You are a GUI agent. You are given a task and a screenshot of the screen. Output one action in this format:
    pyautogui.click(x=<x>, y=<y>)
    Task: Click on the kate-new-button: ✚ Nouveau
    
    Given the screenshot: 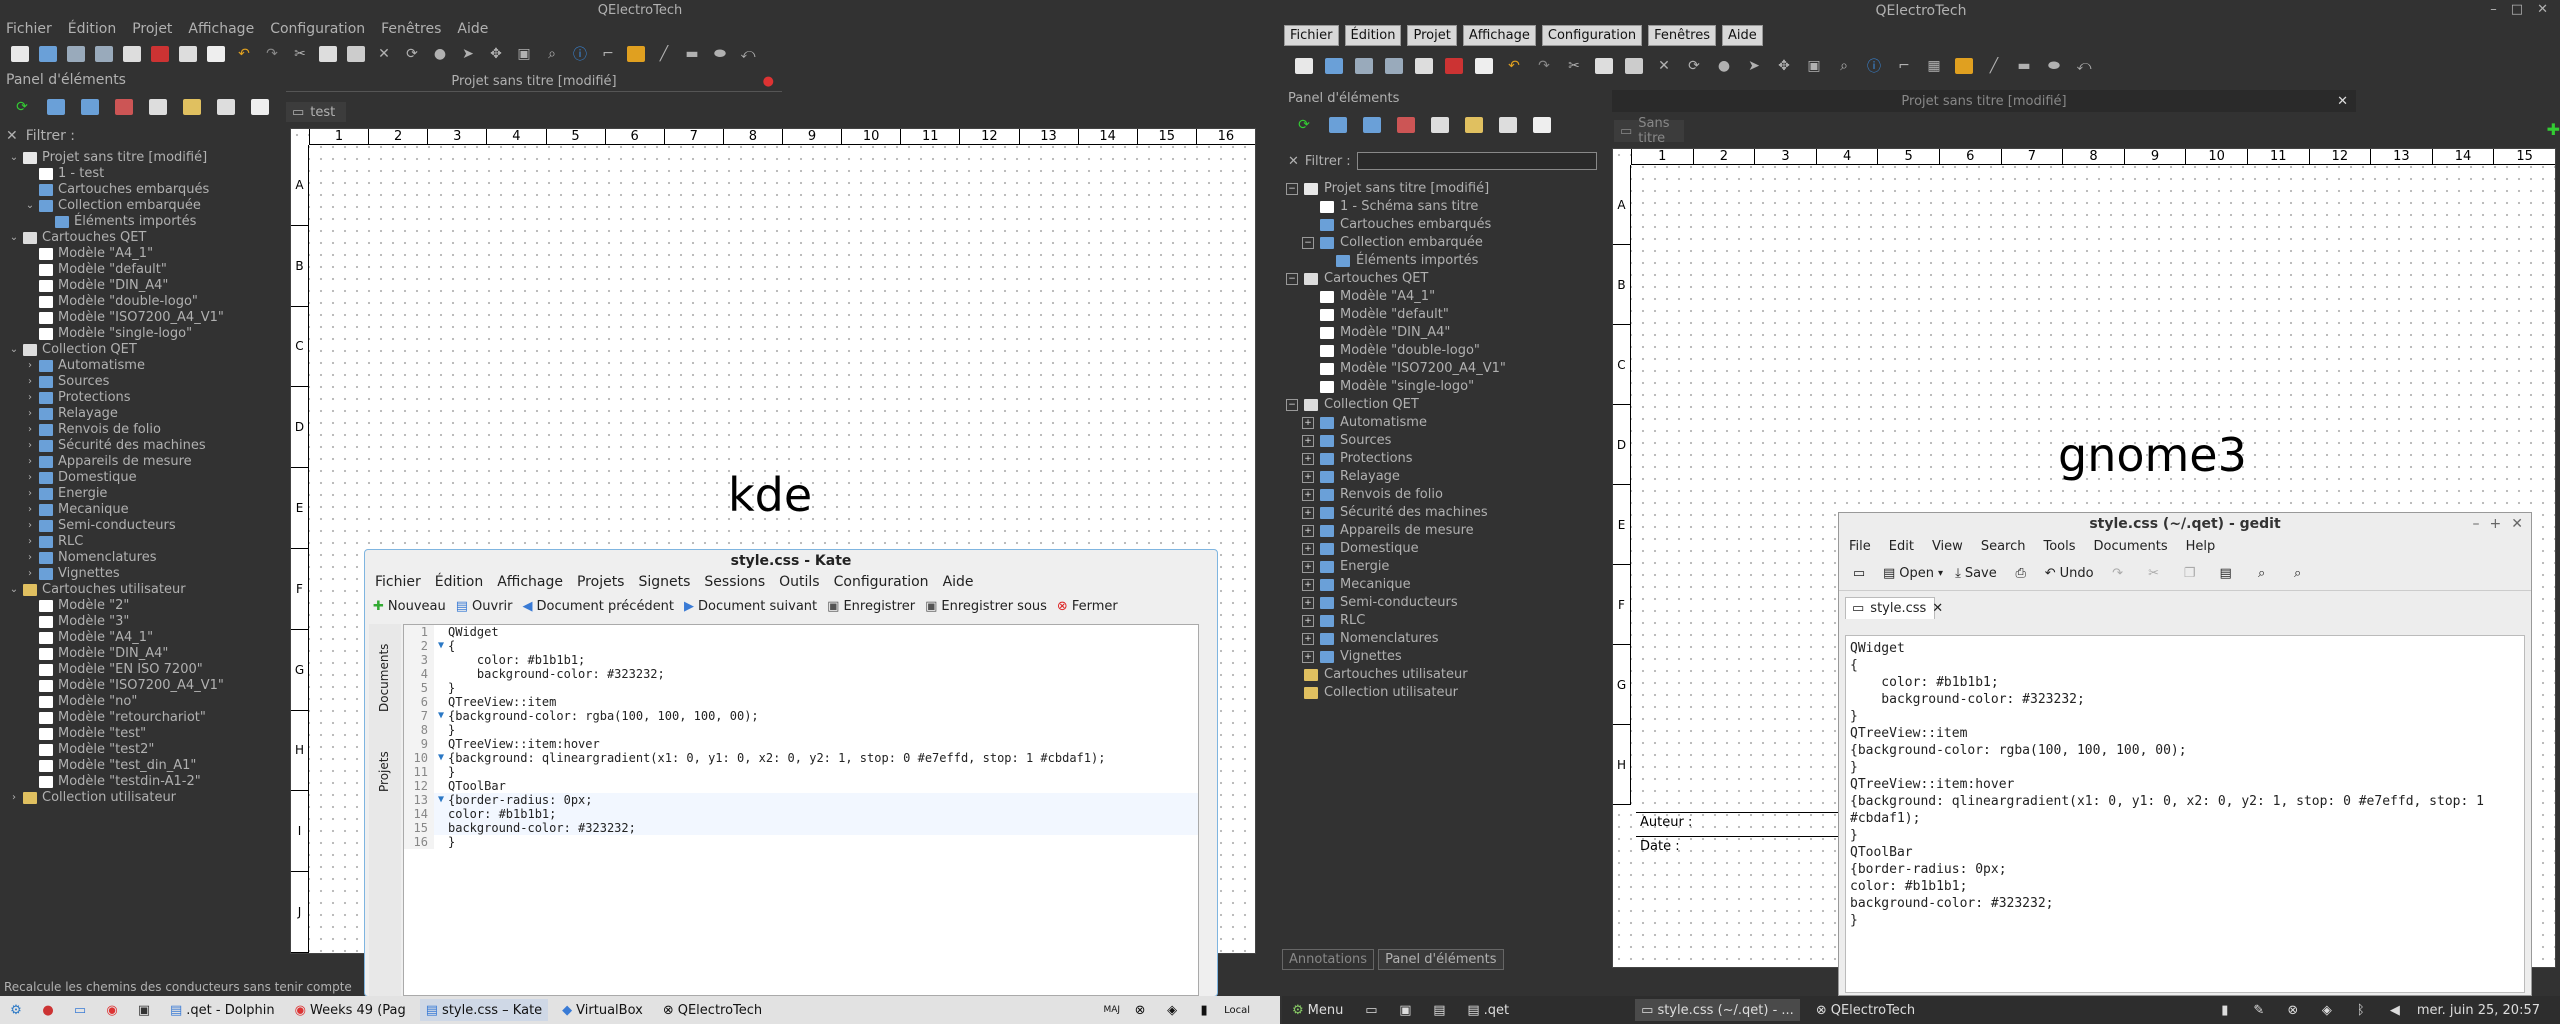 What is the action you would take?
    pyautogui.click(x=409, y=606)
    